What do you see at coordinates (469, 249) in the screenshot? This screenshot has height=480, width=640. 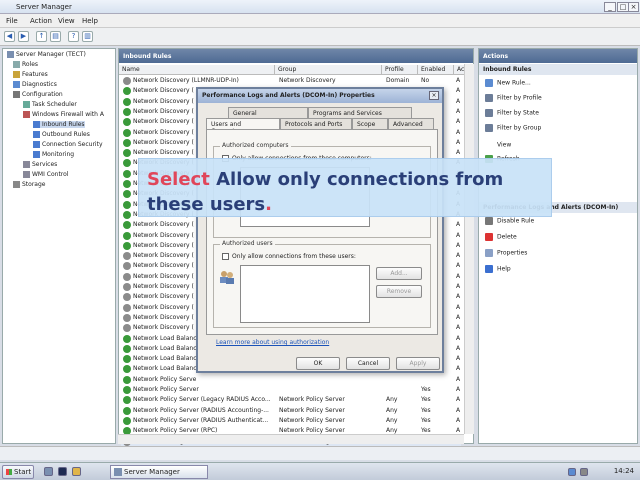 I see `vertical-scrollbar` at bounding box center [469, 249].